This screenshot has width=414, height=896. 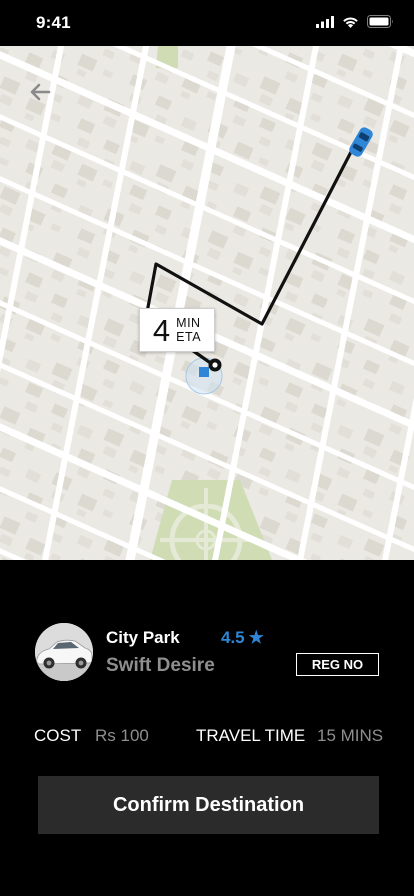 What do you see at coordinates (350, 735) in the screenshot?
I see `travel-time-value: 15 MINS` at bounding box center [350, 735].